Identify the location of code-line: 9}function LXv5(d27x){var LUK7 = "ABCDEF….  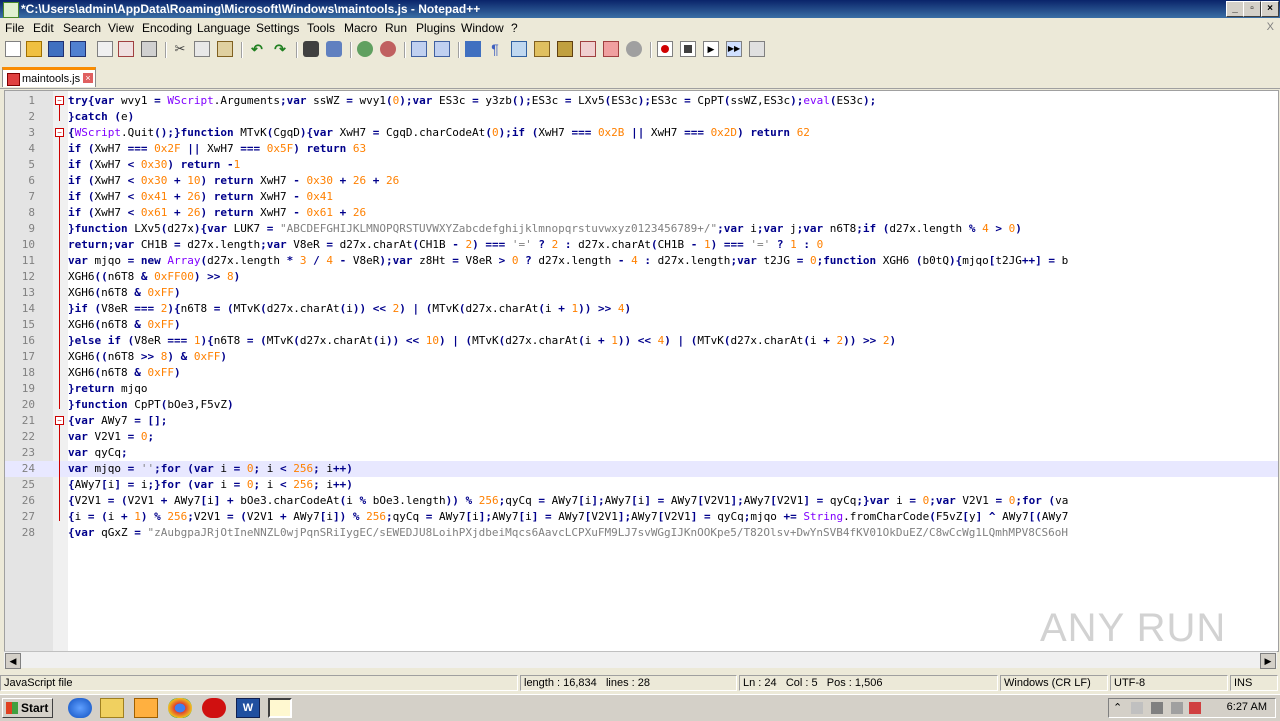
(641, 229).